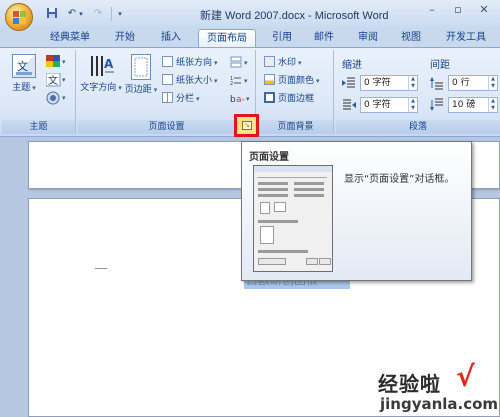 The image size is (500, 417). Describe the element at coordinates (101, 264) in the screenshot. I see `margin-corner-left` at that location.